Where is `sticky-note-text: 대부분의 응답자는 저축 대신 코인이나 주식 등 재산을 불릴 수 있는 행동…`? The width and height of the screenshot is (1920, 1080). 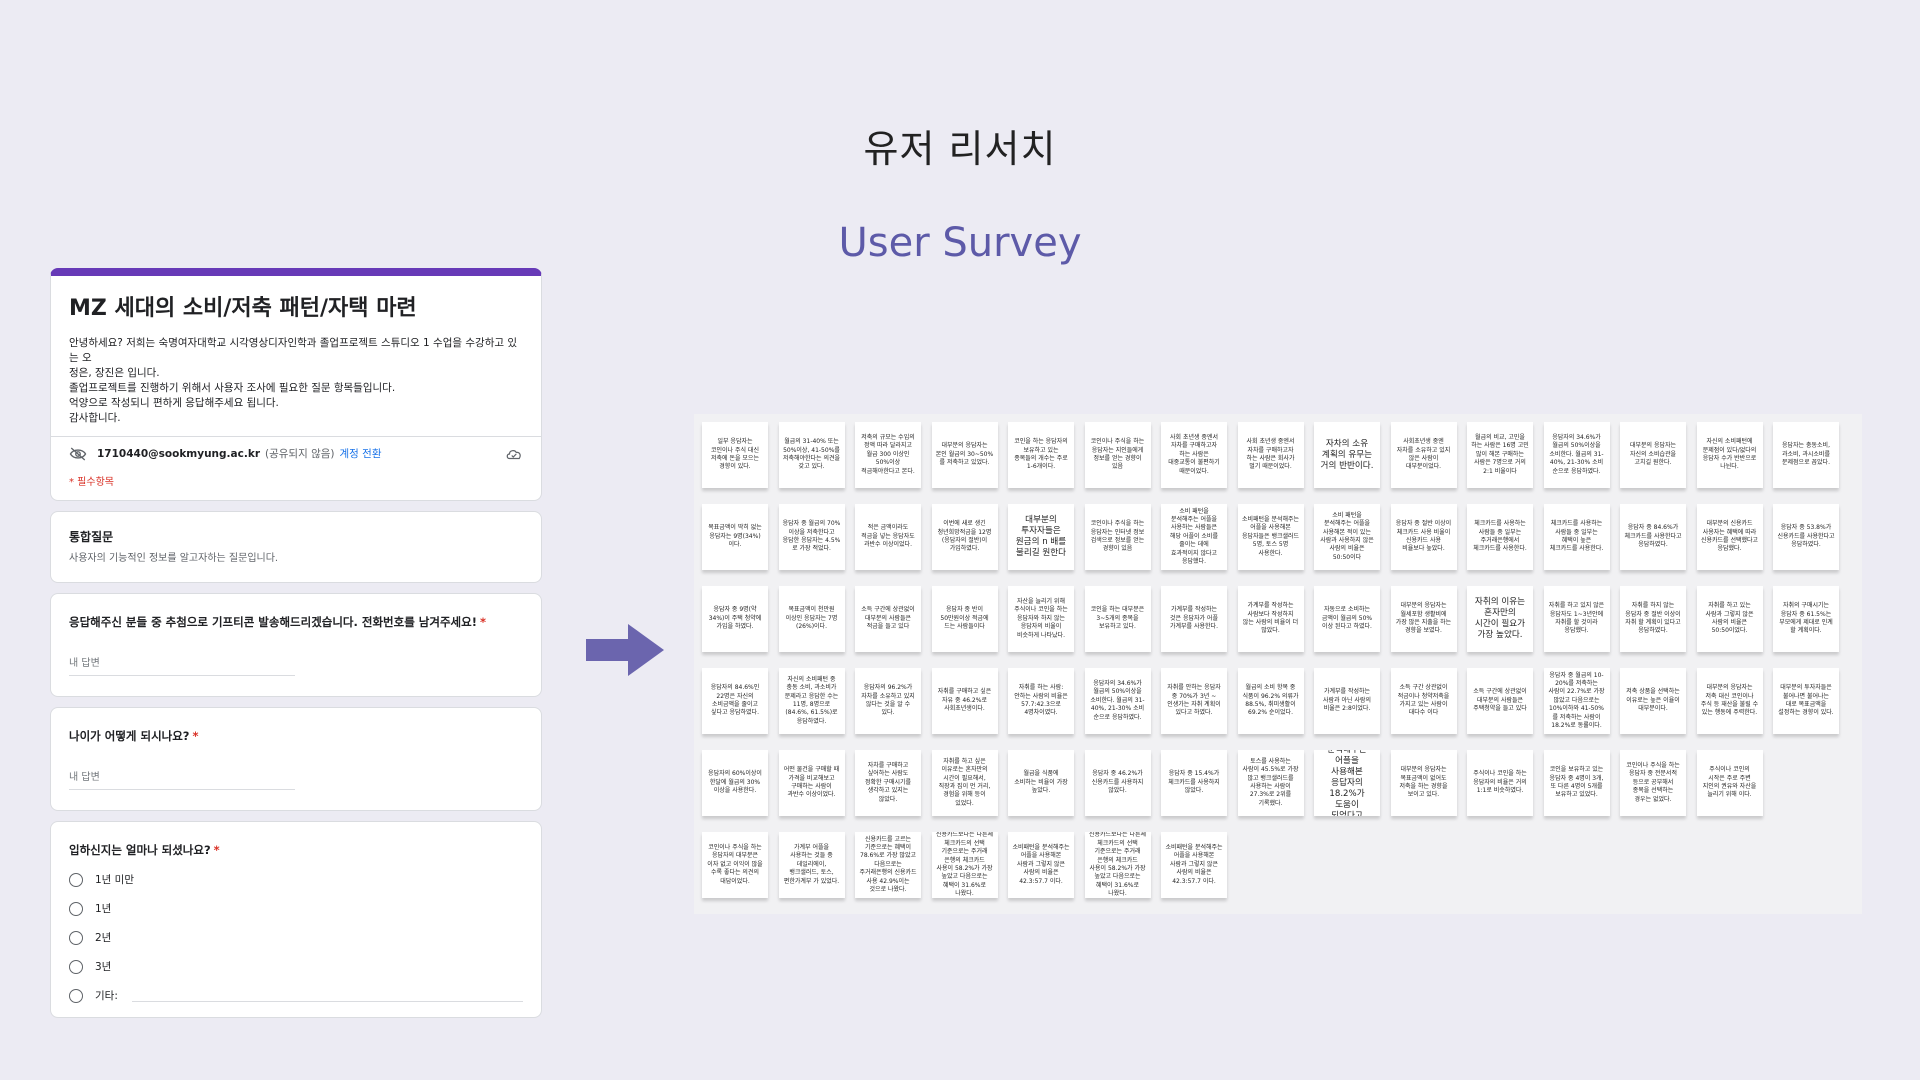 sticky-note-text: 대부분의 응답자는 저축 대신 코인이나 주식 등 재산을 불릴 수 있는 행동… is located at coordinates (1729, 700).